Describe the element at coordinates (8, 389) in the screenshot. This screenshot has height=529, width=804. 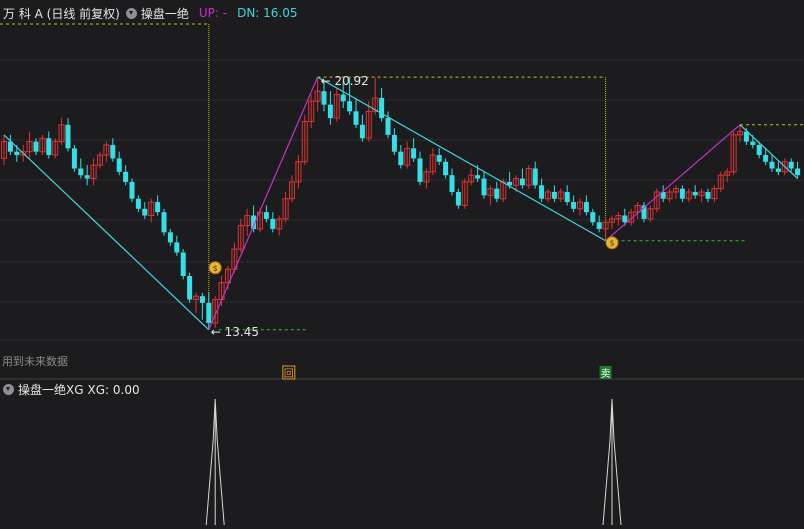
I see `subindicator-toggle-icon` at that location.